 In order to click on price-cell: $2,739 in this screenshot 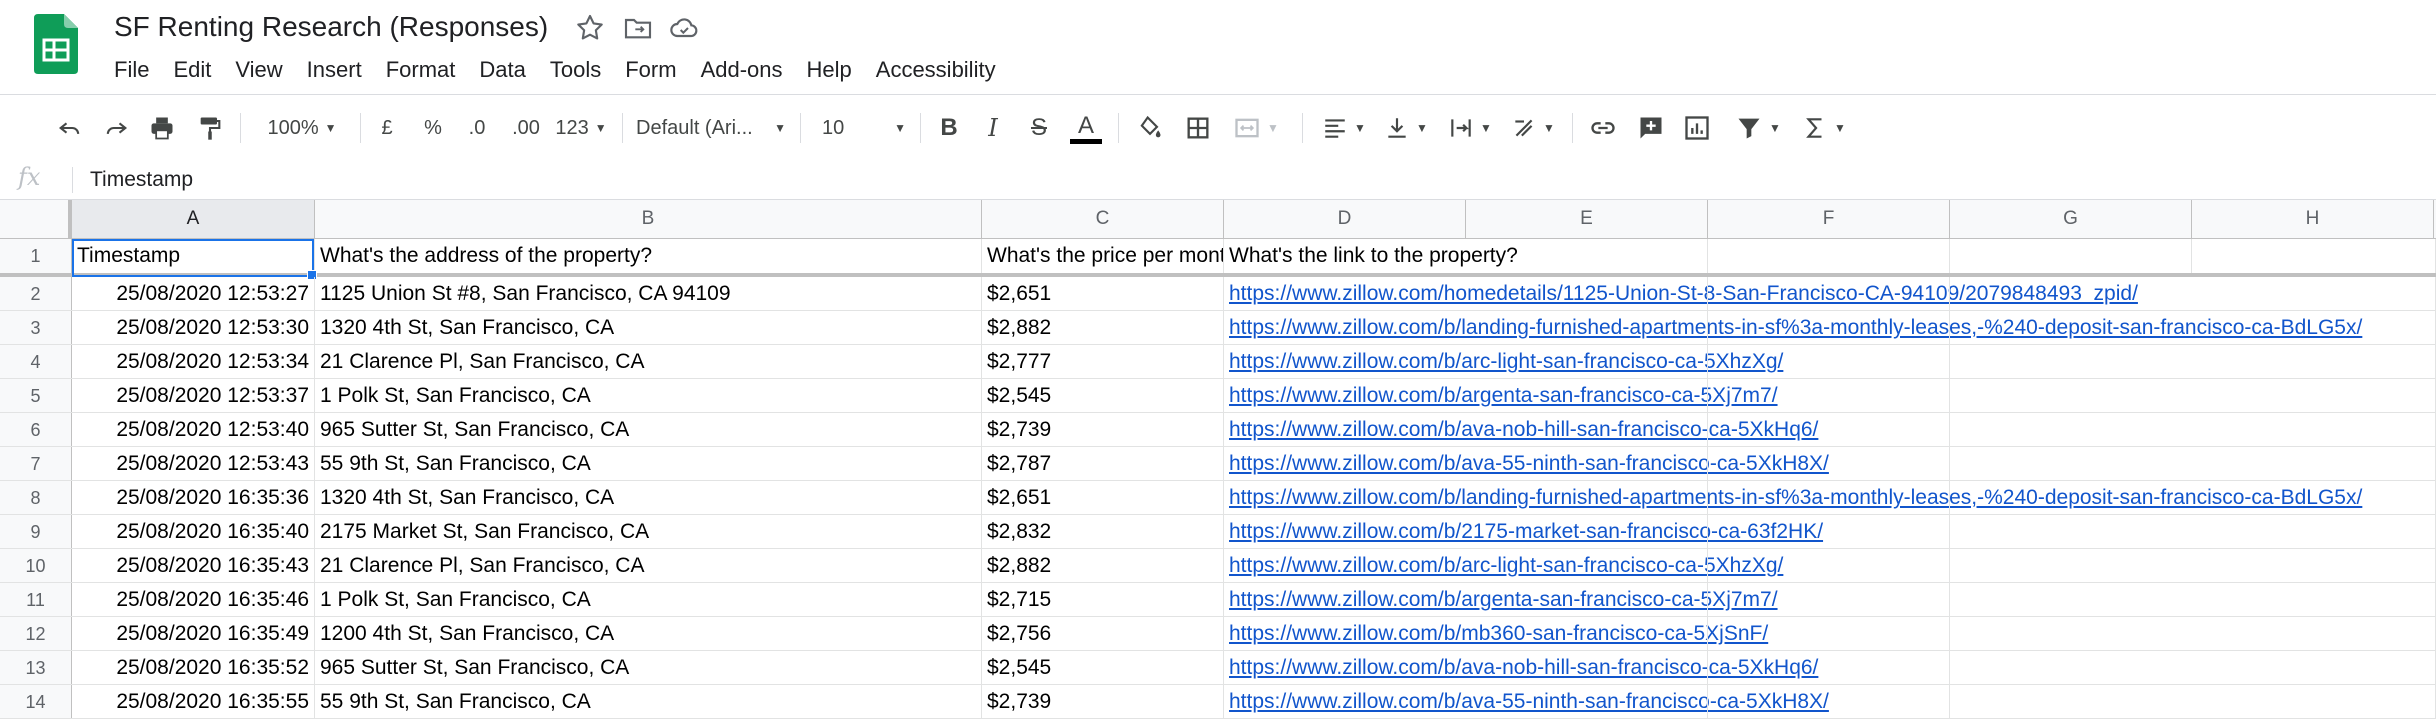, I will do `click(1103, 701)`.